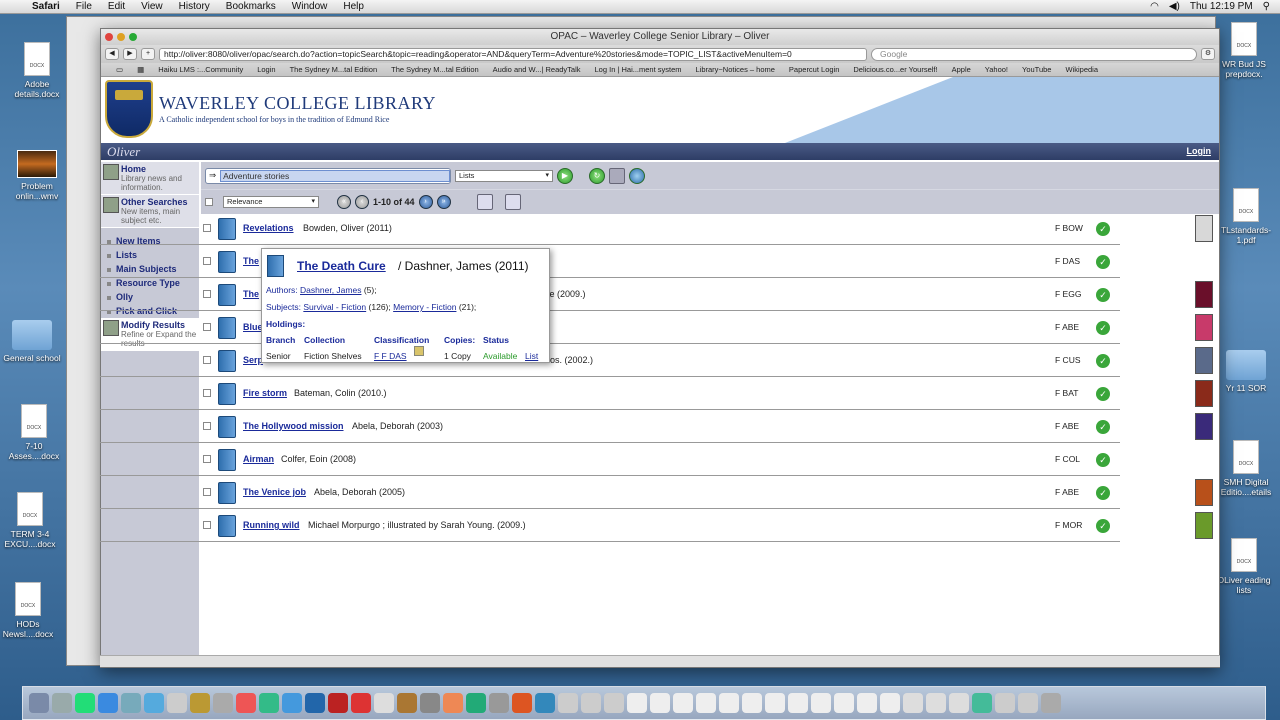  I want to click on bookmark-item: Wikipedia, so click(1081, 69).